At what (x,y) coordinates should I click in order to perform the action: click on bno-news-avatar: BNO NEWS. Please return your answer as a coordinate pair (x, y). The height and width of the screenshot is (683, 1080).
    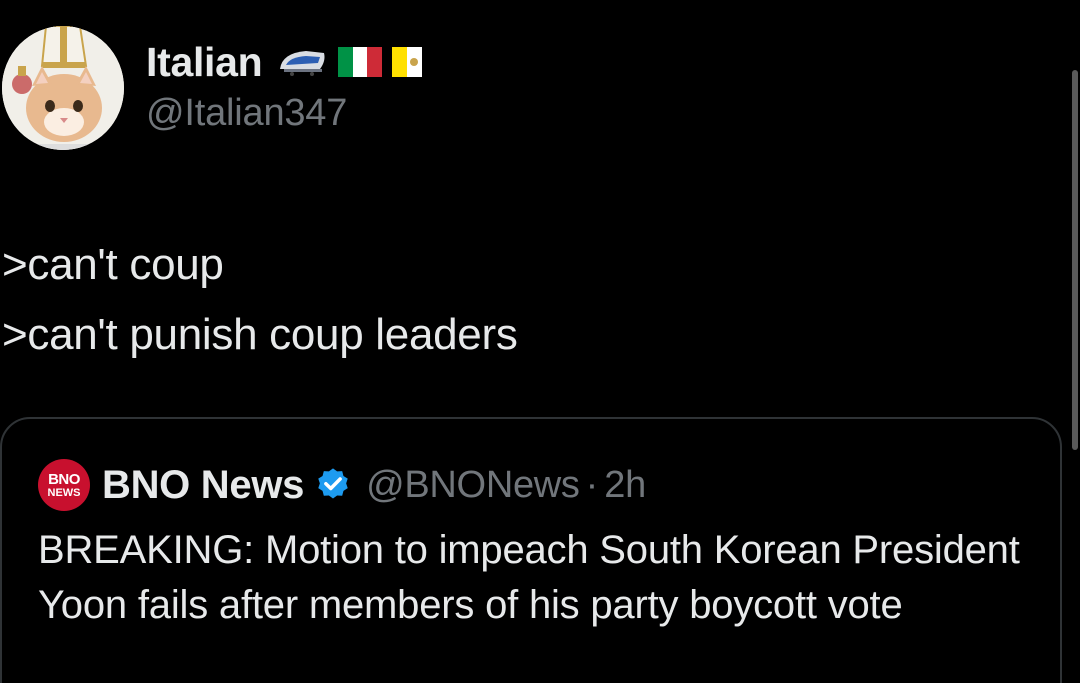
    Looking at the image, I should click on (64, 485).